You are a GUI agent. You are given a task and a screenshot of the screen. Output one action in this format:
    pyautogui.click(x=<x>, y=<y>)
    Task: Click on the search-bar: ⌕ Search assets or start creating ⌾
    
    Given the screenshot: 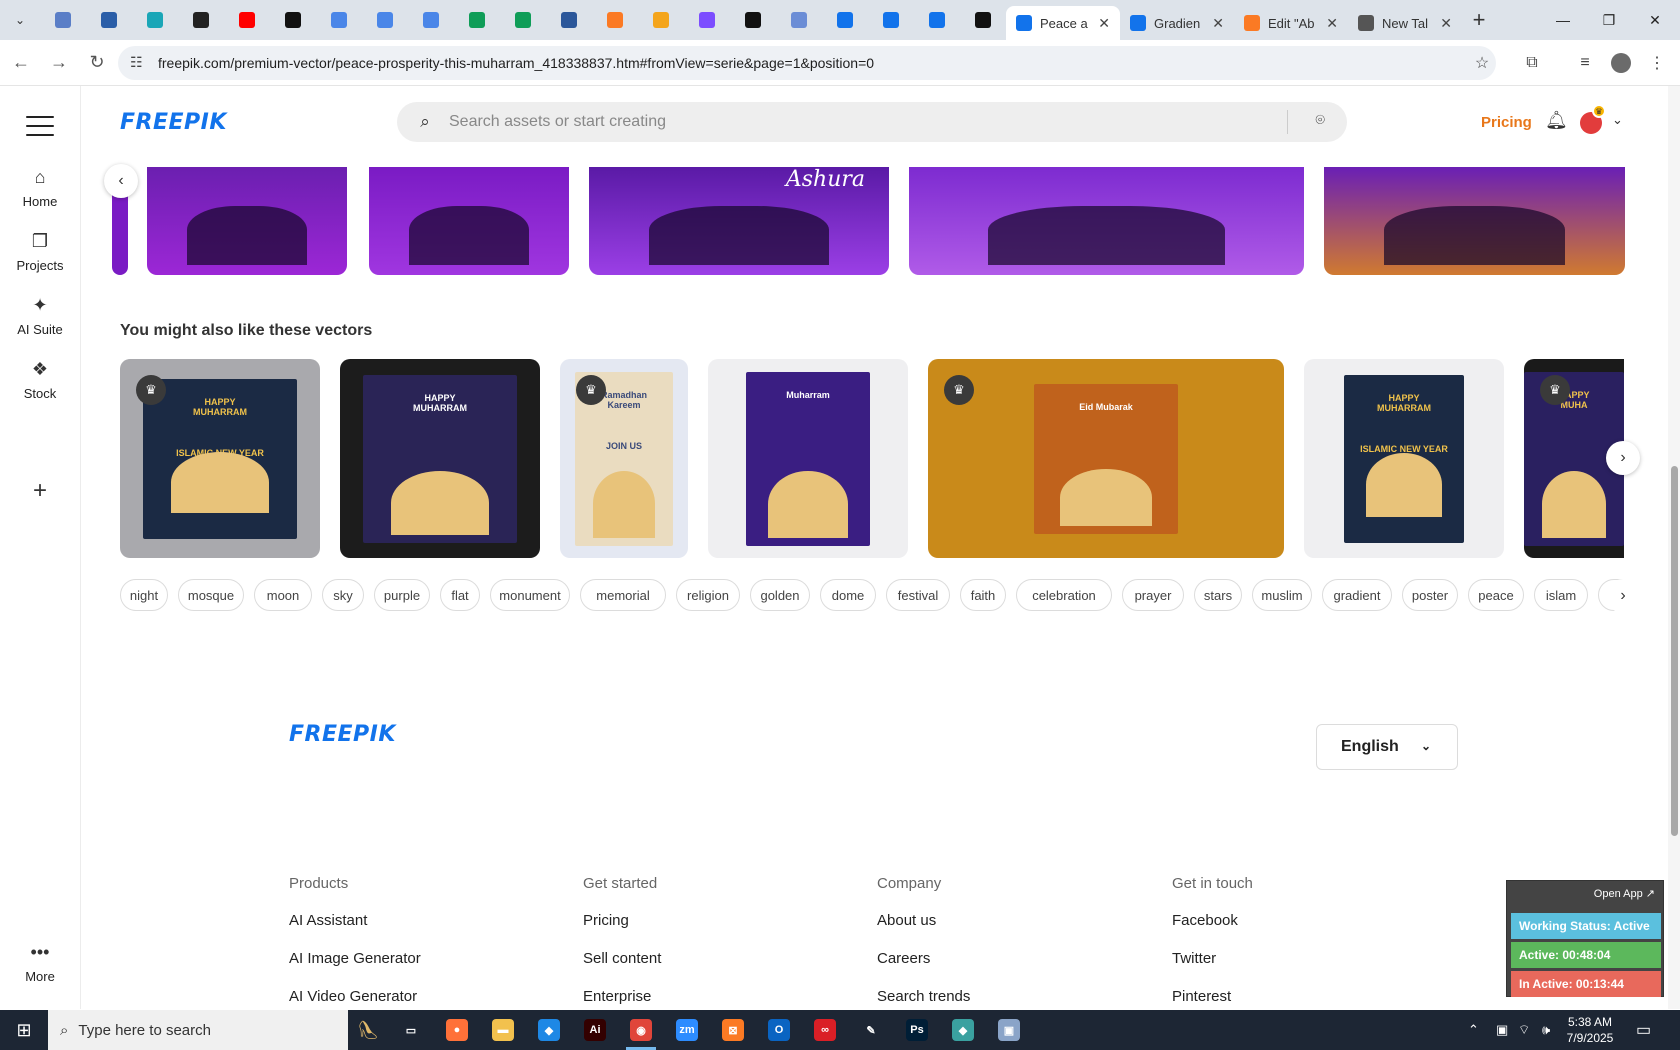 What is the action you would take?
    pyautogui.click(x=872, y=122)
    